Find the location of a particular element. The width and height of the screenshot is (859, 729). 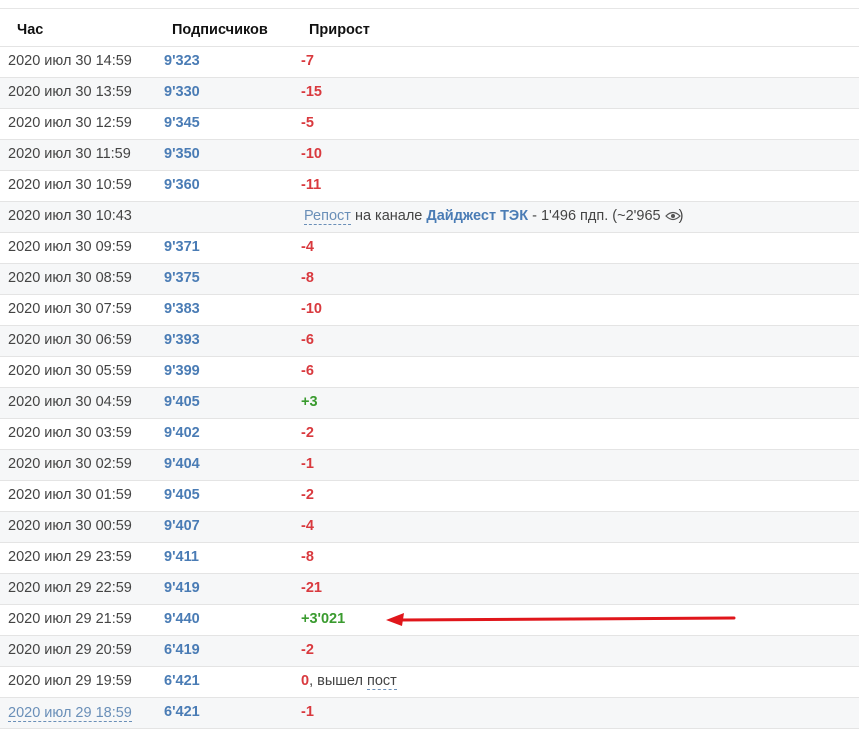

table-row: 2020 июл 30 09:59 9'371 -4 is located at coordinates (429, 248).